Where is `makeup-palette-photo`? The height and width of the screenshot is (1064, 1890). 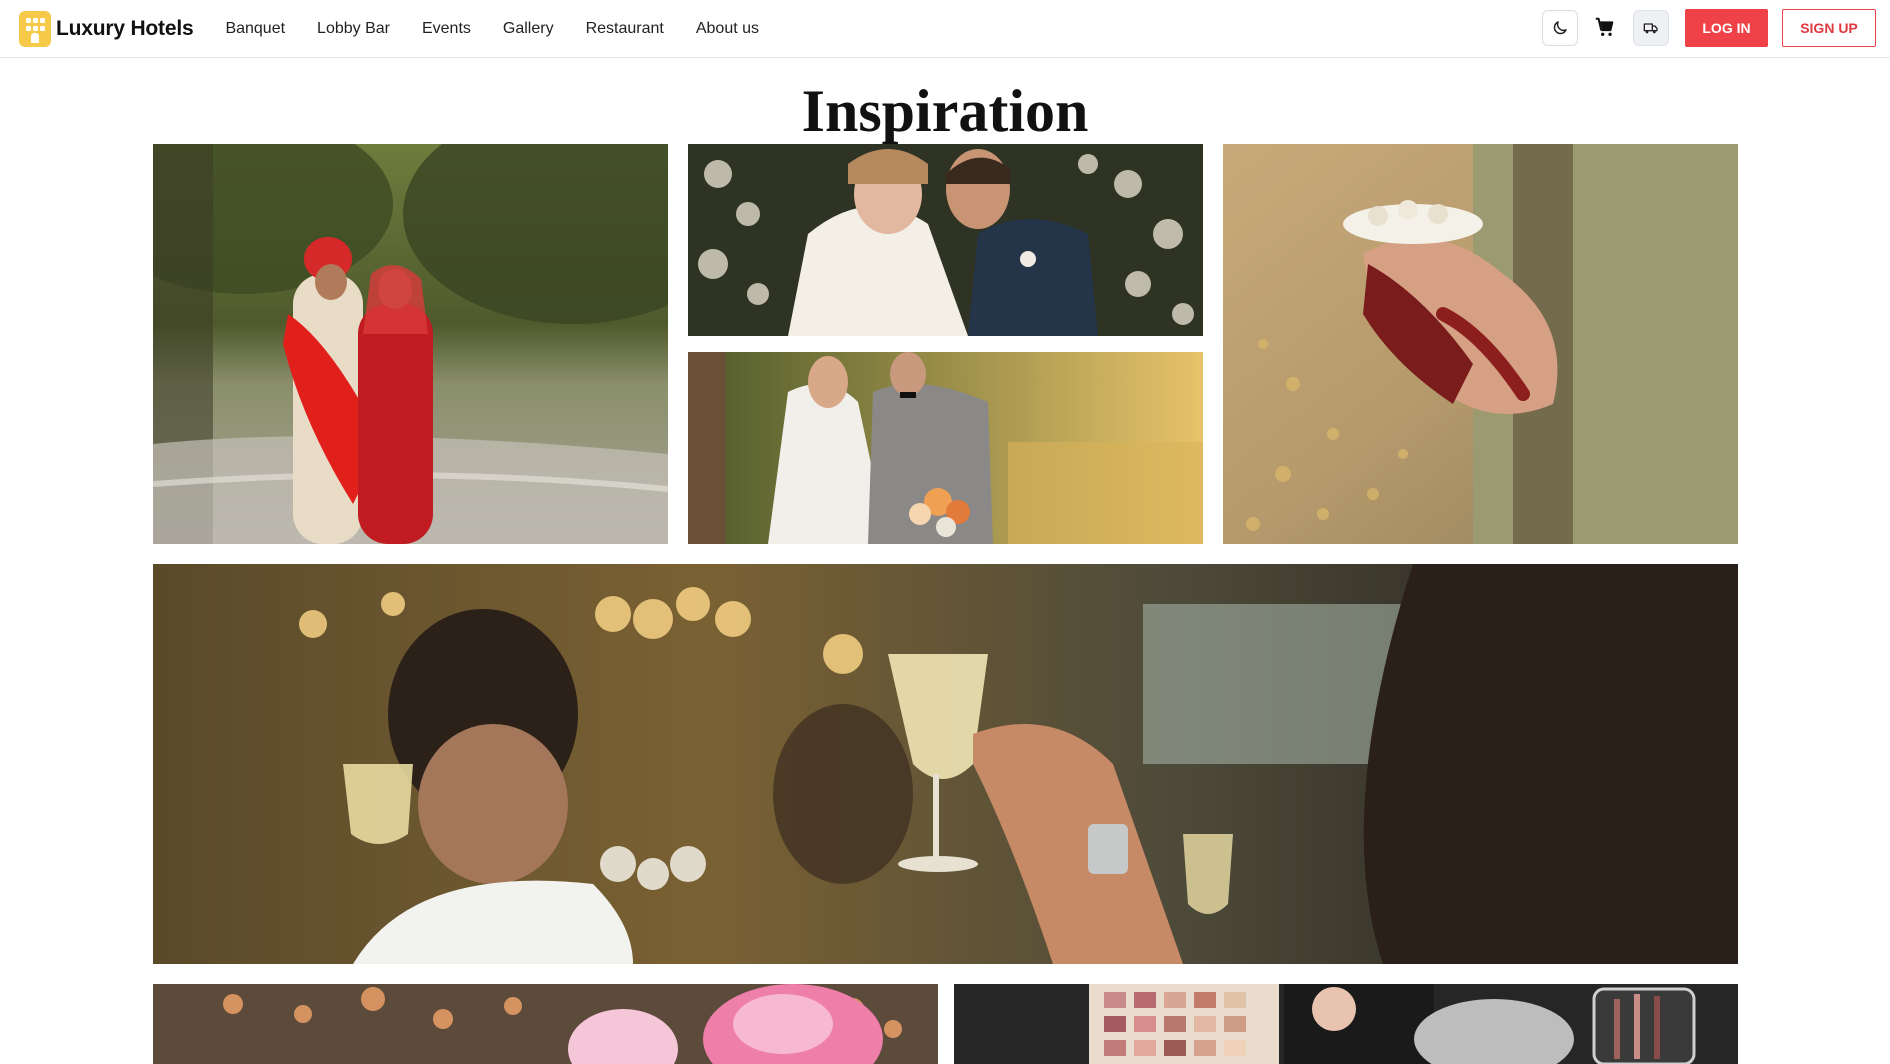 makeup-palette-photo is located at coordinates (1346, 1024).